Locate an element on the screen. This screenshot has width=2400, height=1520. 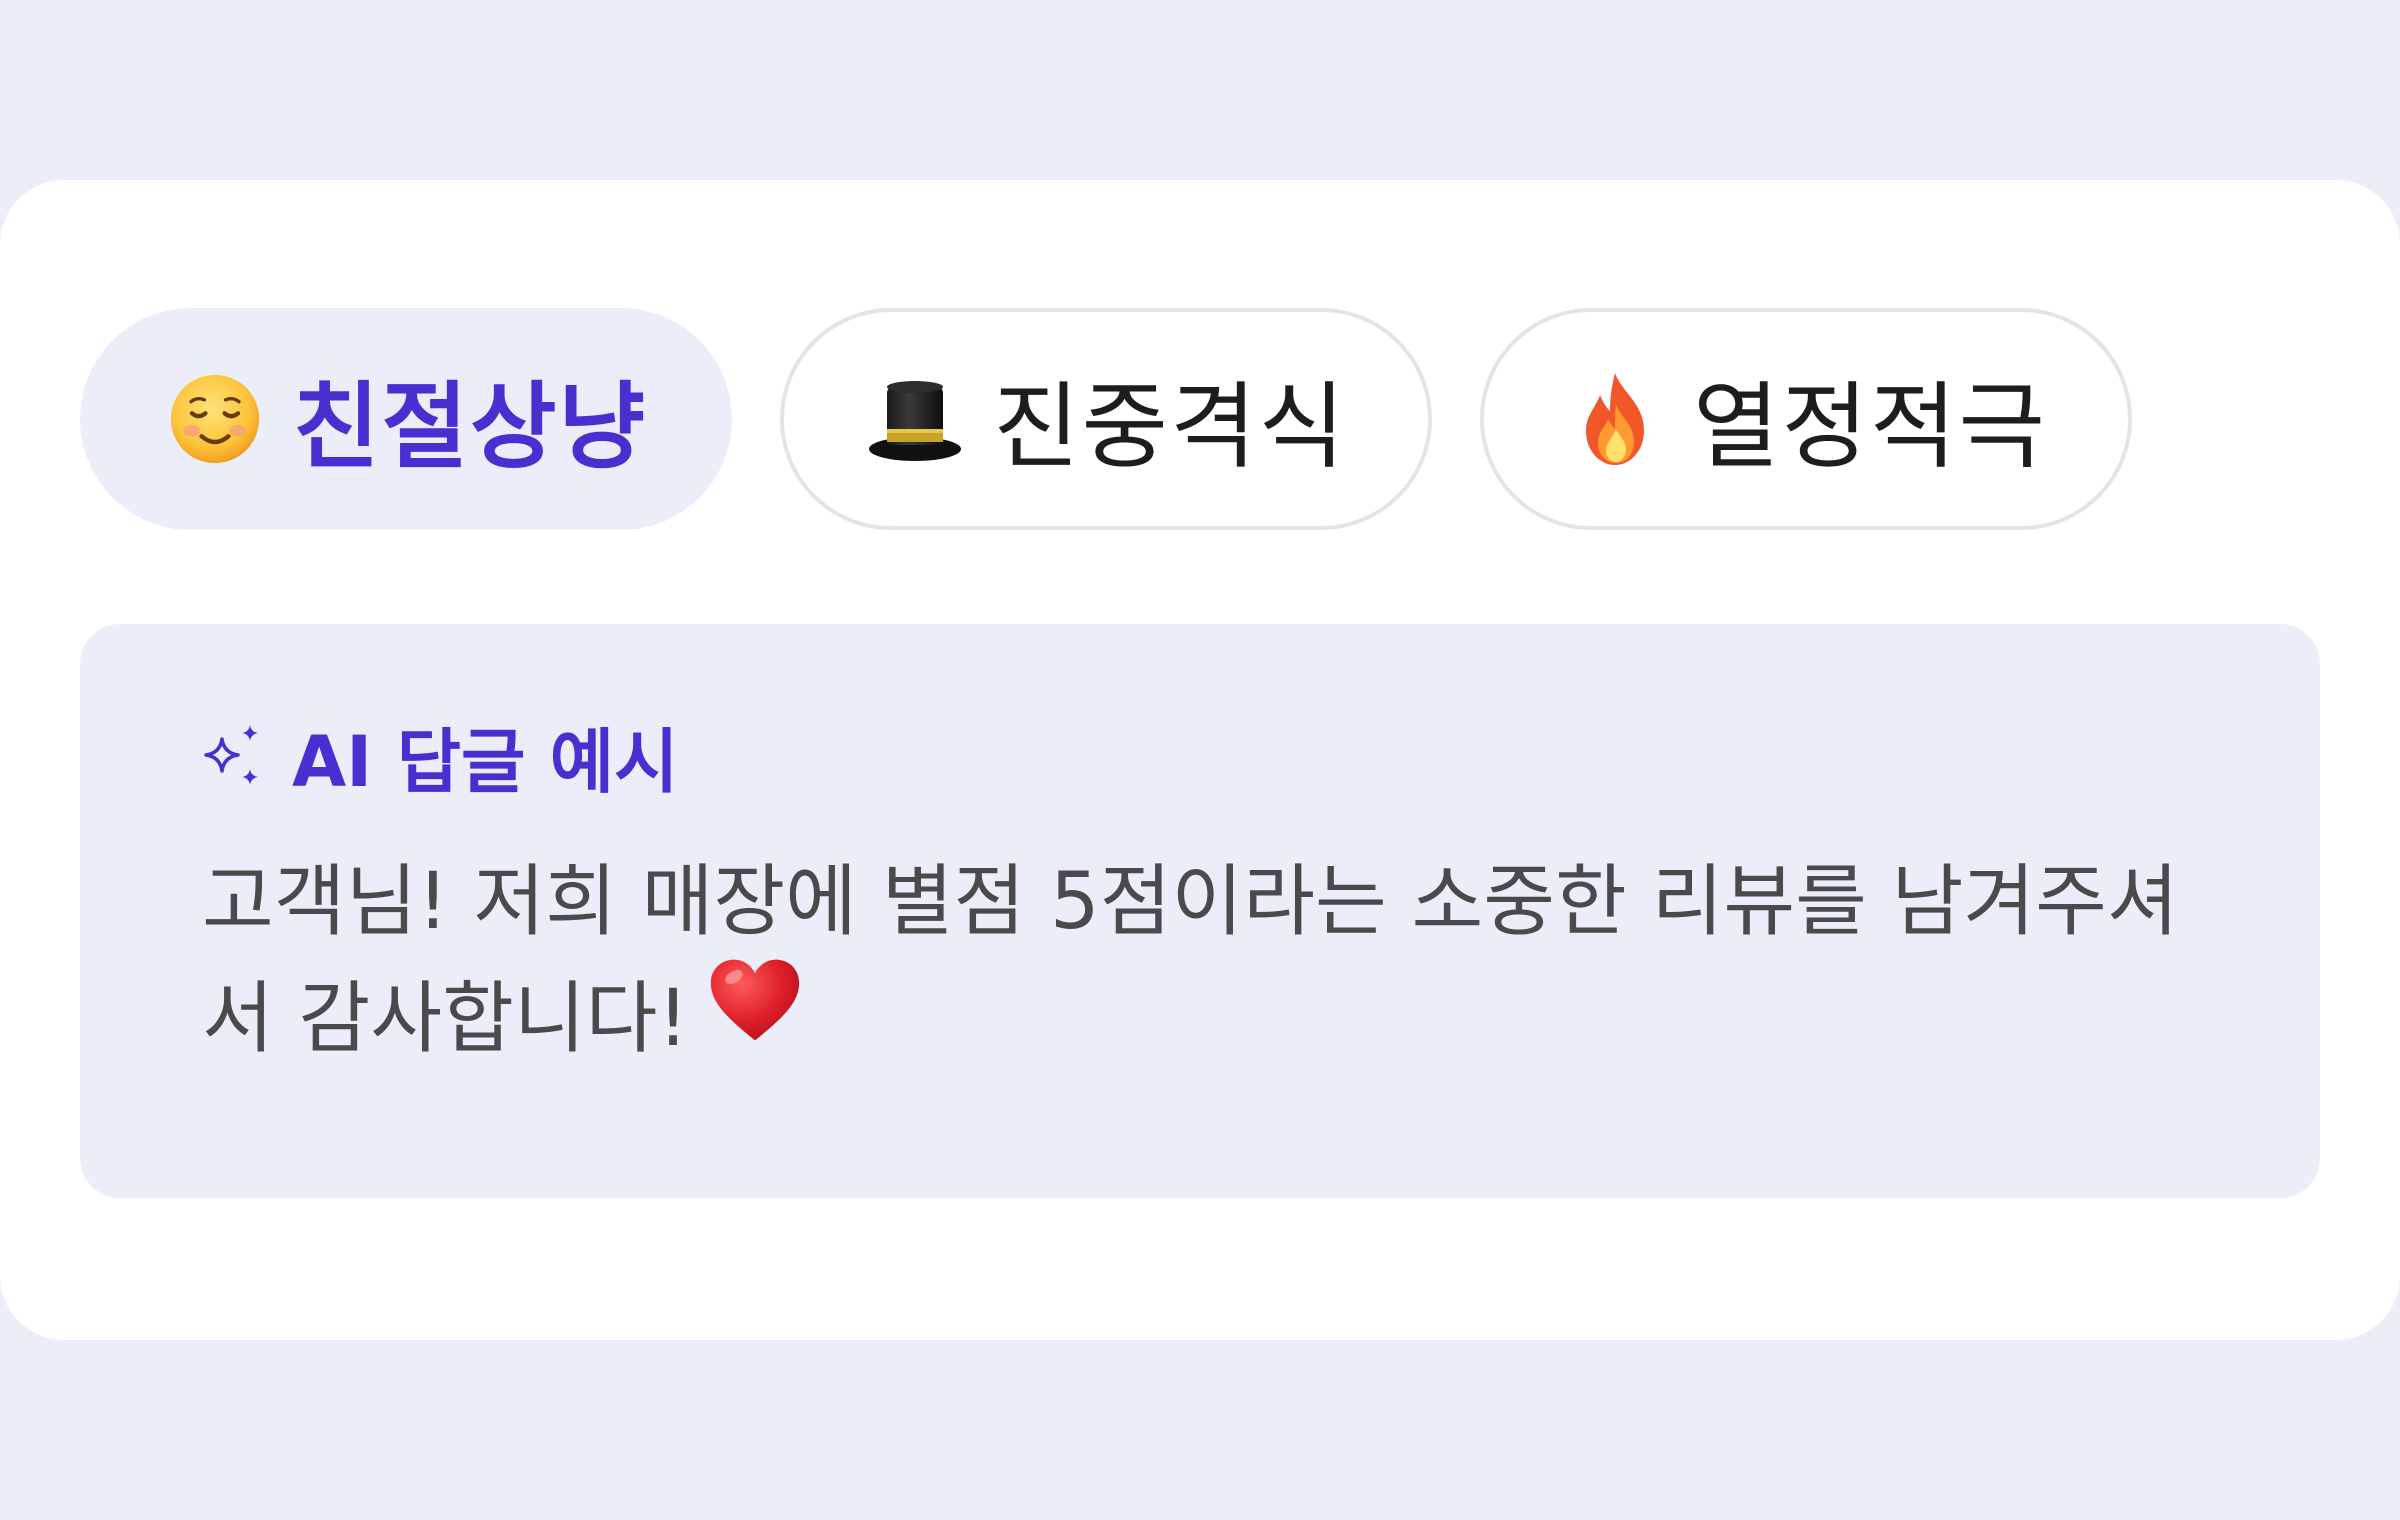
tone-option-formal: 진중격식 is located at coordinates (1106, 419).